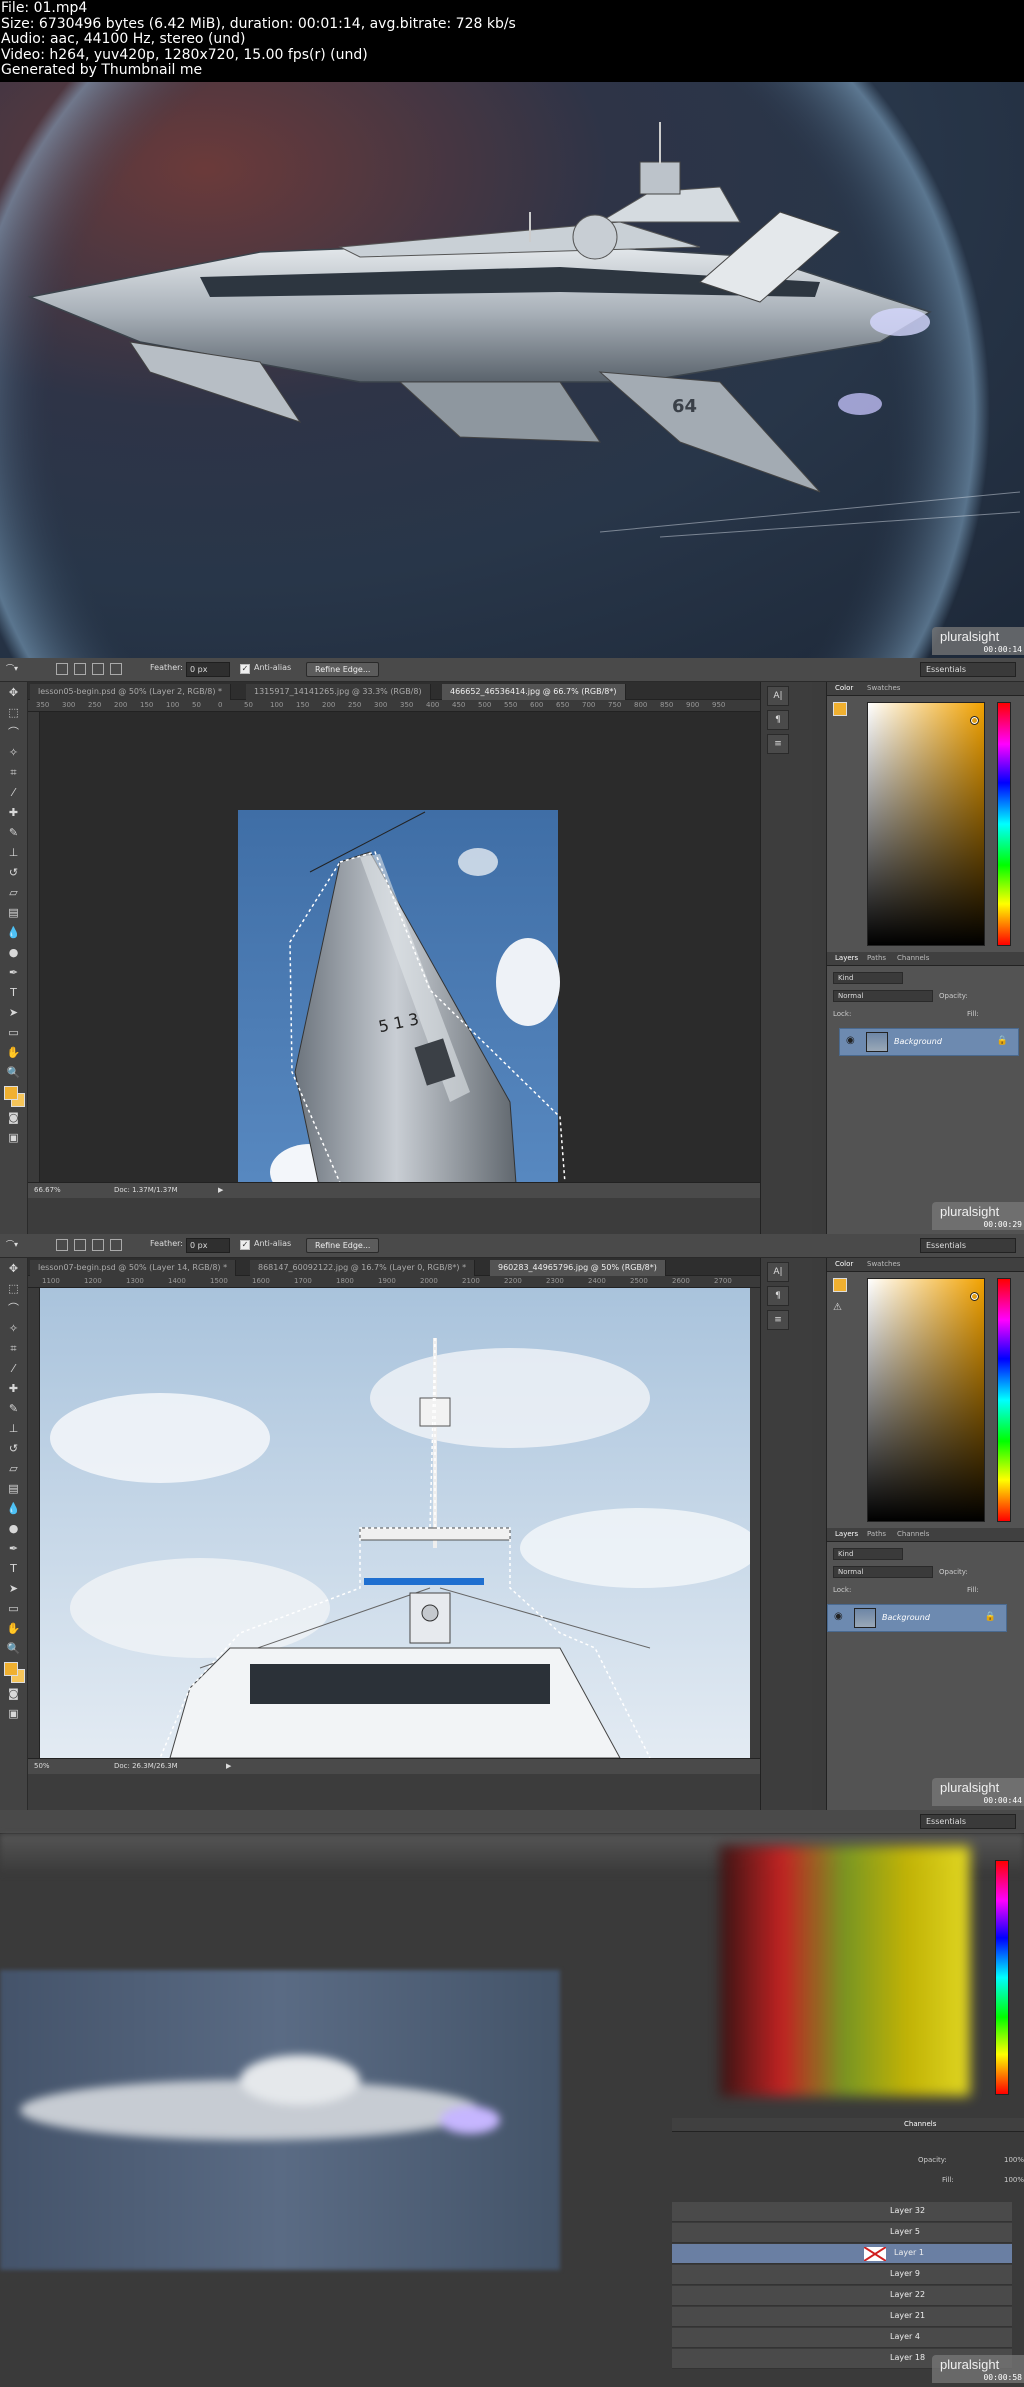 The height and width of the screenshot is (2387, 1024). Describe the element at coordinates (578, 1268) in the screenshot. I see `tab-960283: 960283_44965796.jpg @ 50% (RGB/8*)` at that location.